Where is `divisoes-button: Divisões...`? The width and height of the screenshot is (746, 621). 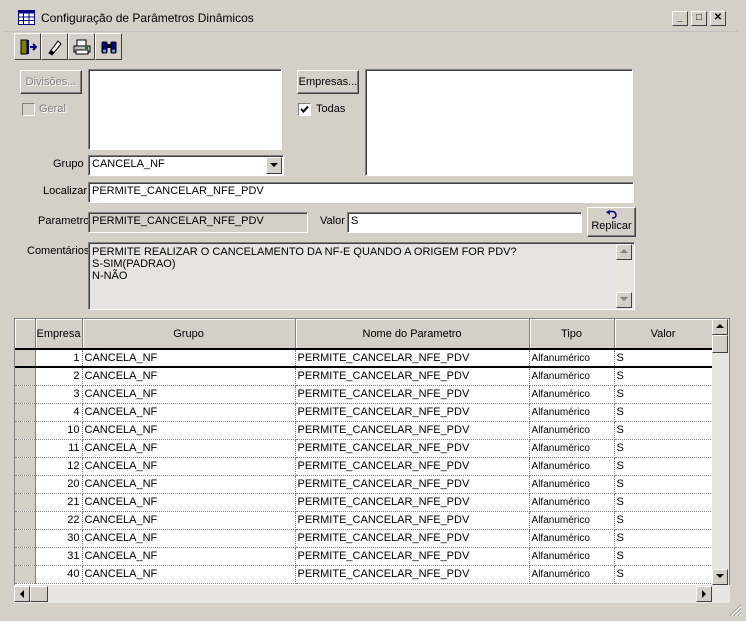
divisoes-button: Divisões... is located at coordinates (51, 82).